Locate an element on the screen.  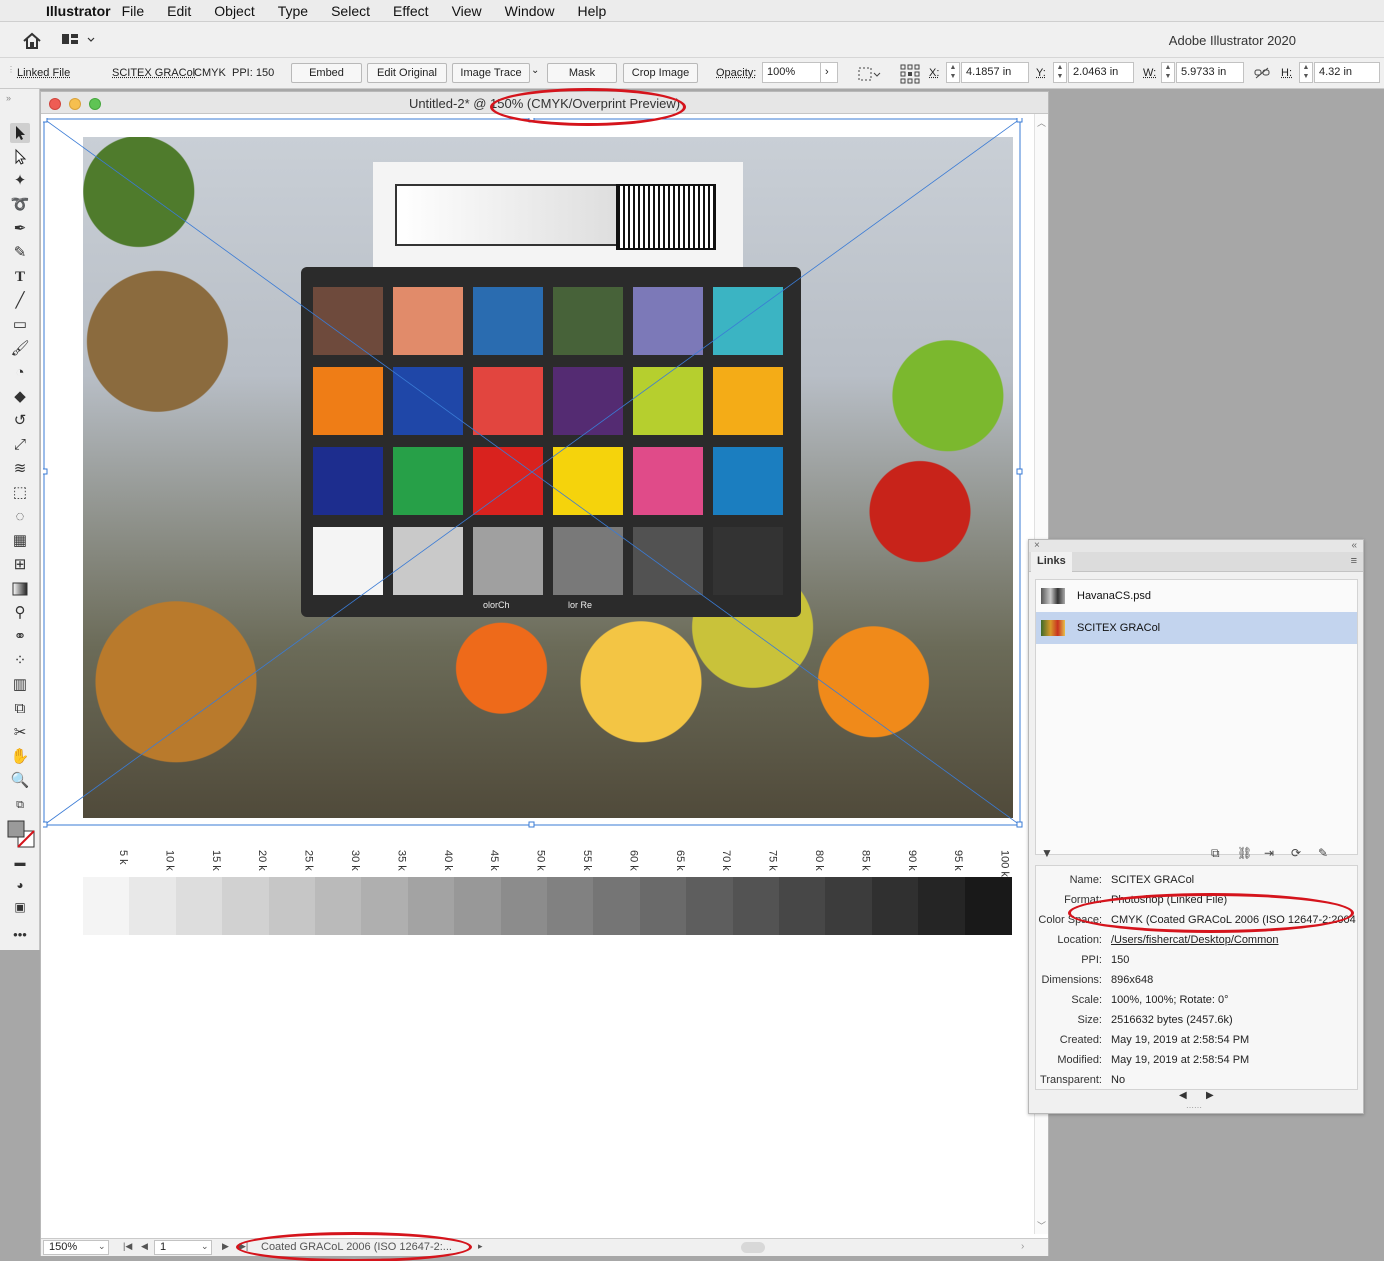
crop-image-button: Crop Image is located at coordinates (660, 73).